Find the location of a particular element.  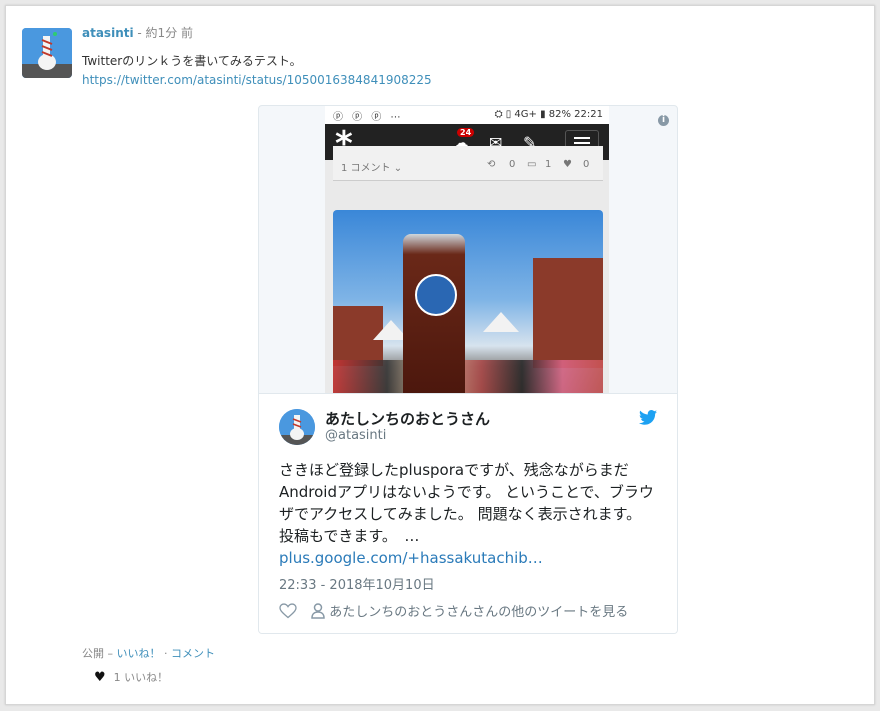

notification-badge: 24 is located at coordinates (466, 132).